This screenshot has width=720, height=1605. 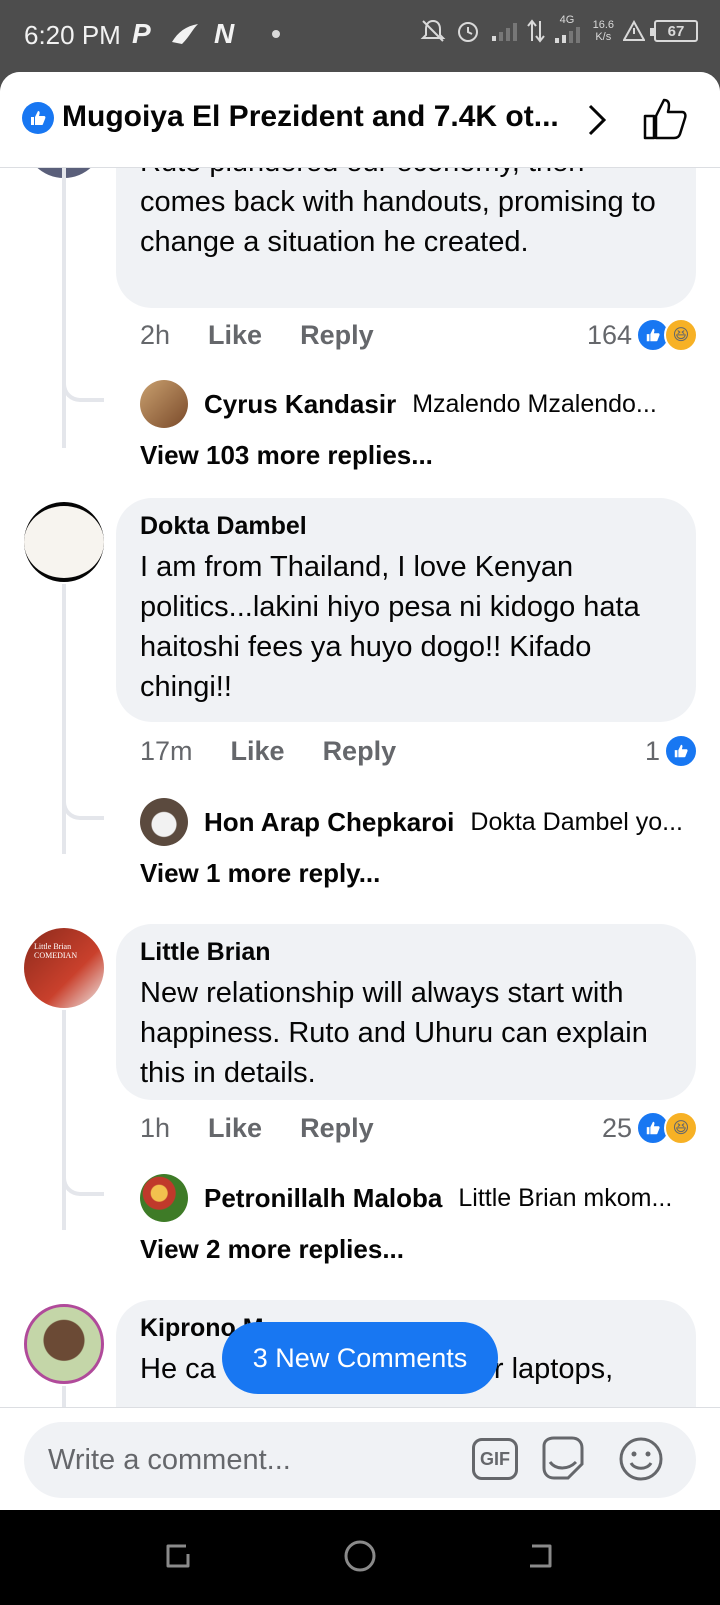 What do you see at coordinates (545, 1369) in the screenshot?
I see `comment-text-end: or laptops,` at bounding box center [545, 1369].